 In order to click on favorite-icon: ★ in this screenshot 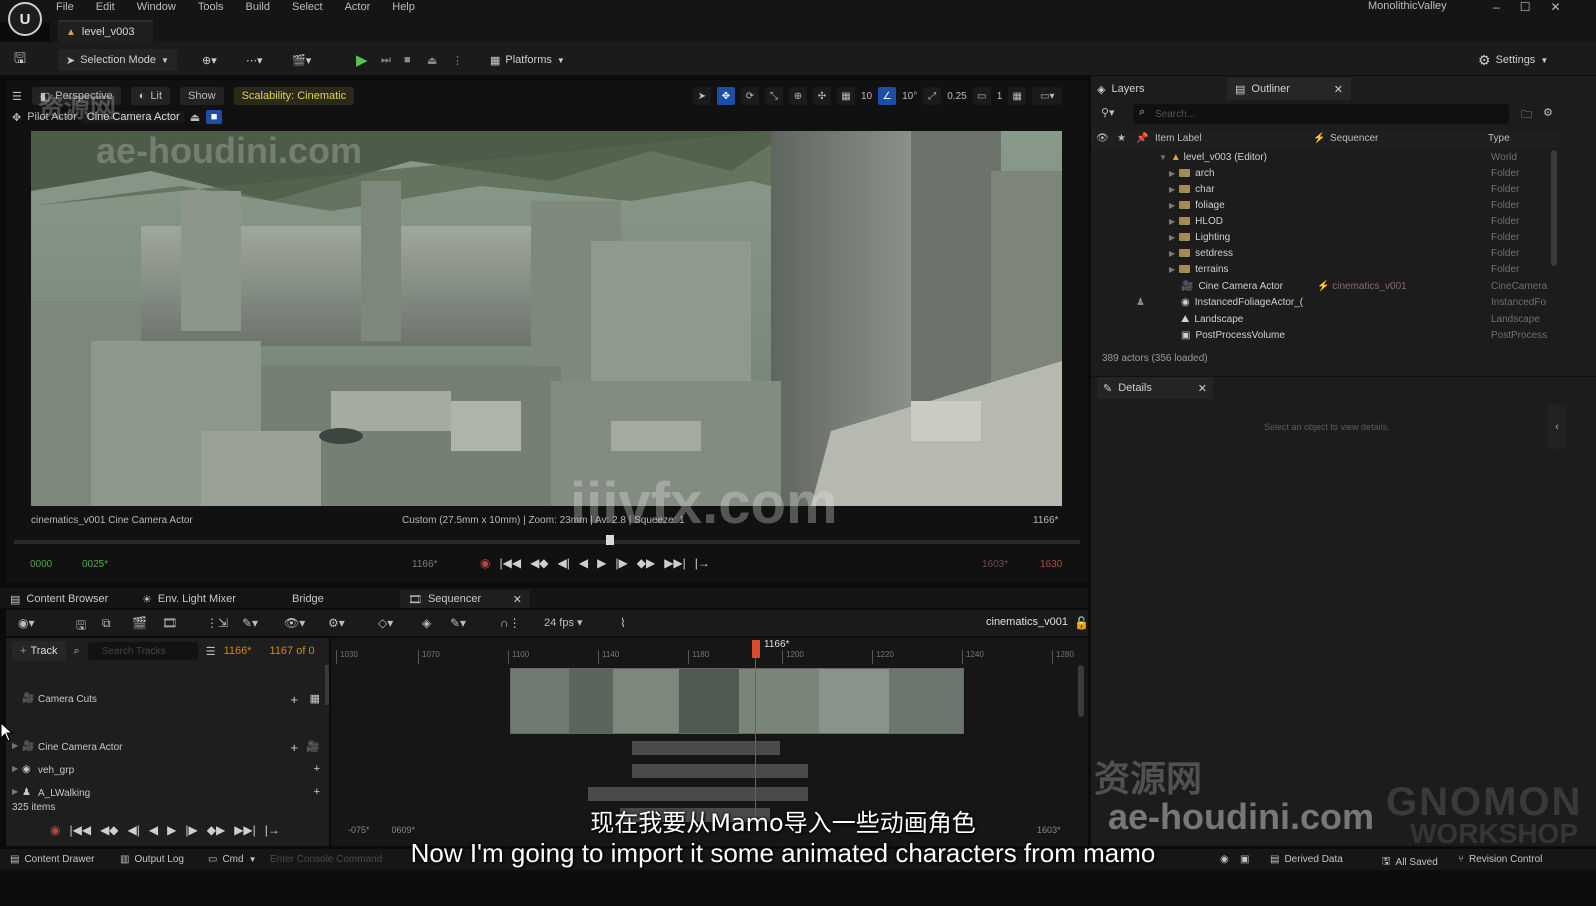, I will do `click(1121, 138)`.